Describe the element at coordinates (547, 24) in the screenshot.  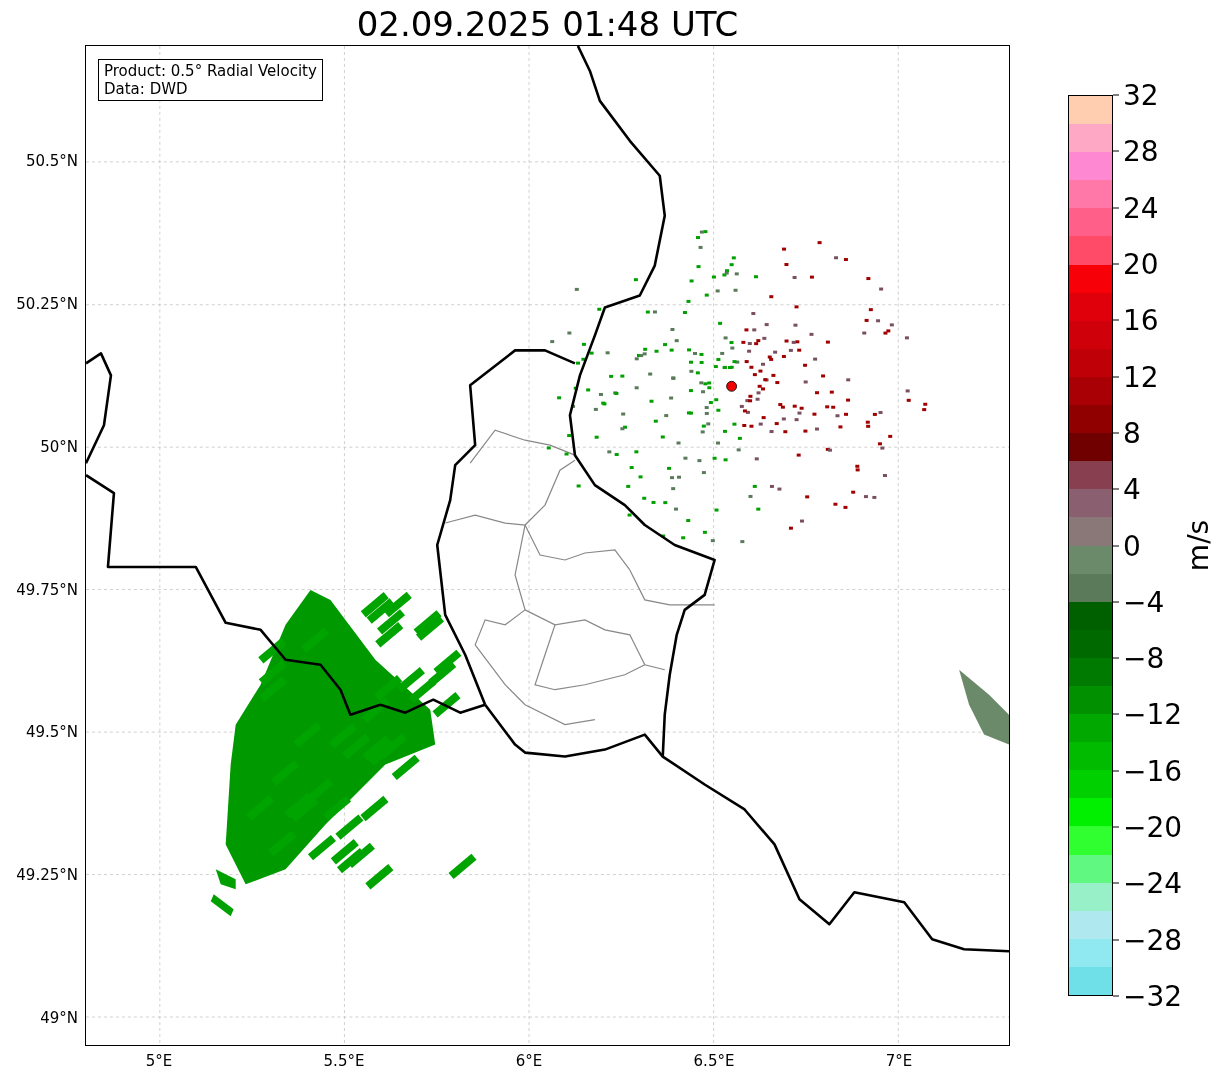
I see `chart-title: 02.09.2025 01:48 UTC` at that location.